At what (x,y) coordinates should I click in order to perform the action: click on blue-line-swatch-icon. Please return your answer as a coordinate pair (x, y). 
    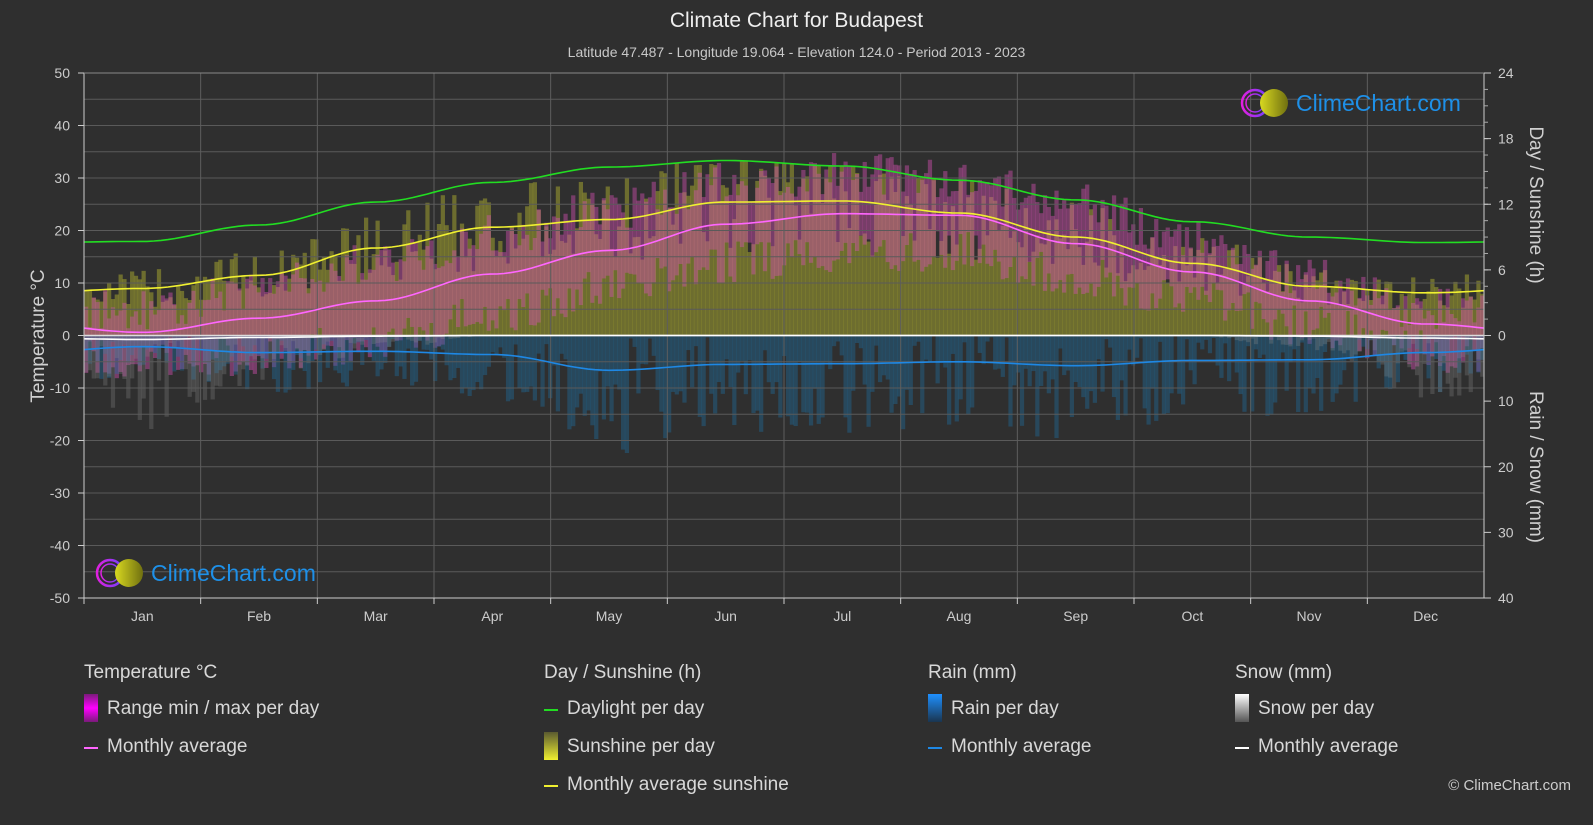
    Looking at the image, I should click on (935, 748).